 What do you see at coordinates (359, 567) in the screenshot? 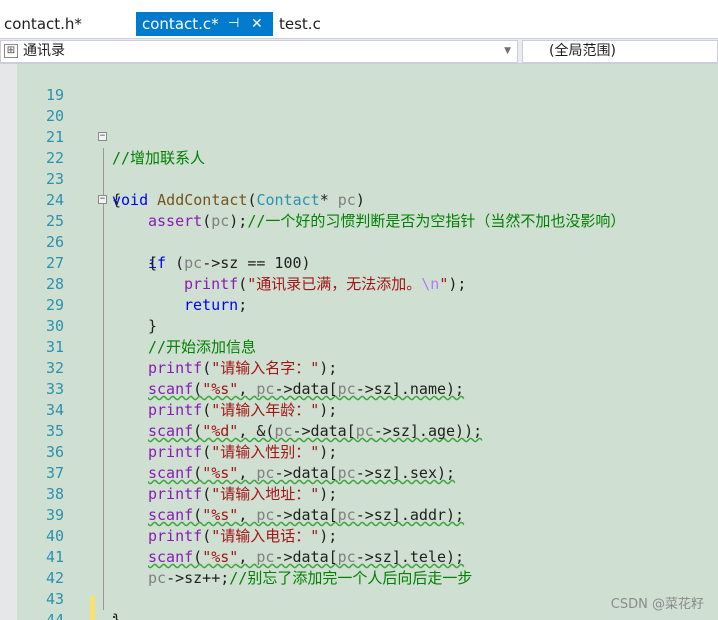
I see `code-line: 42` at bounding box center [359, 567].